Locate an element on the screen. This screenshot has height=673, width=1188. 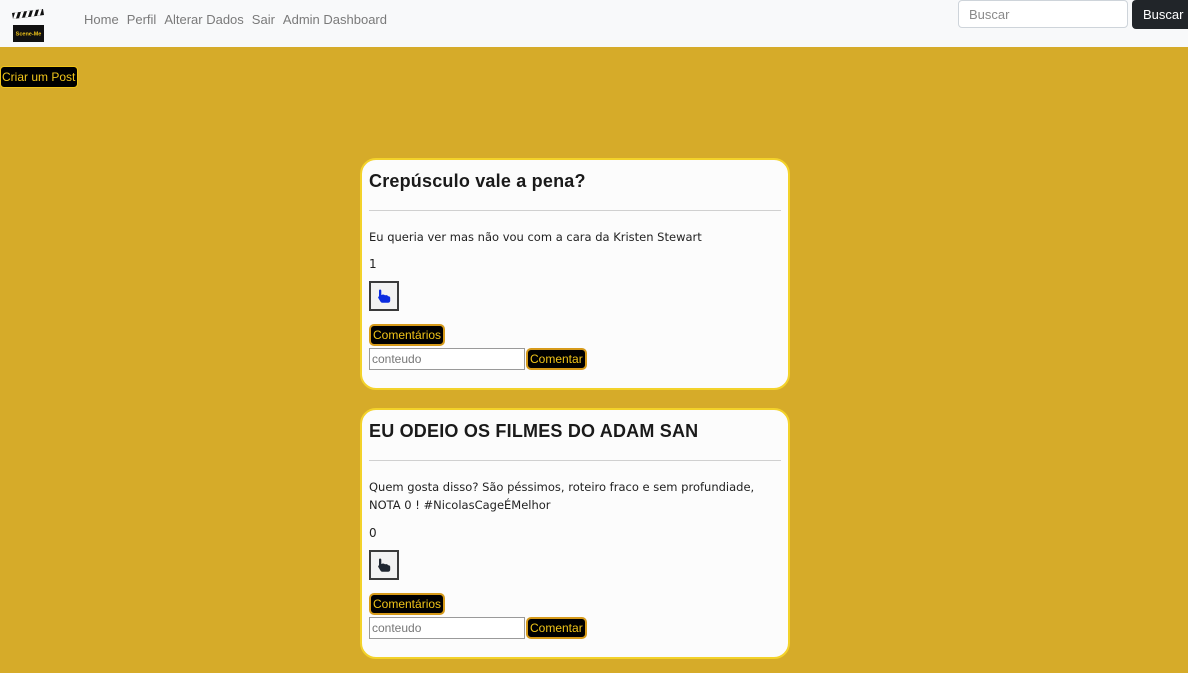
post-title: EU ODEIO OS FILMES DO ADAM SAN is located at coordinates (534, 431).